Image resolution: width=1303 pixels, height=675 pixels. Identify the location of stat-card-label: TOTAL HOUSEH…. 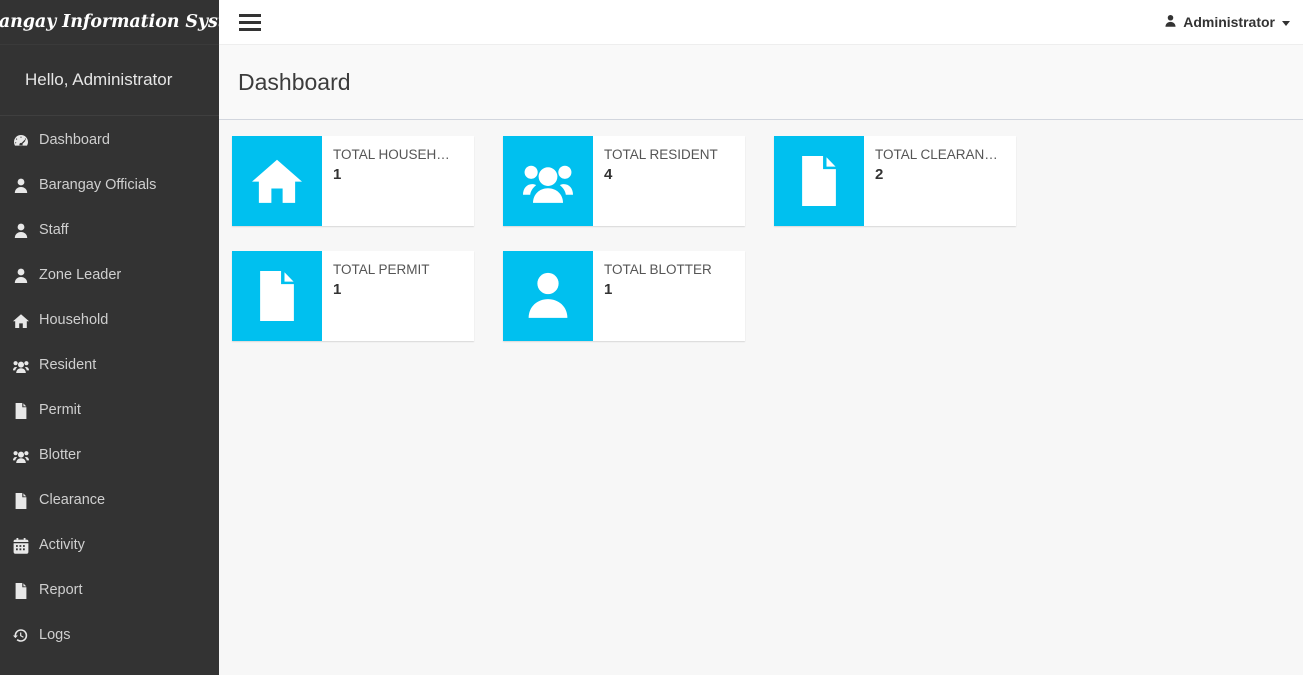
(391, 154).